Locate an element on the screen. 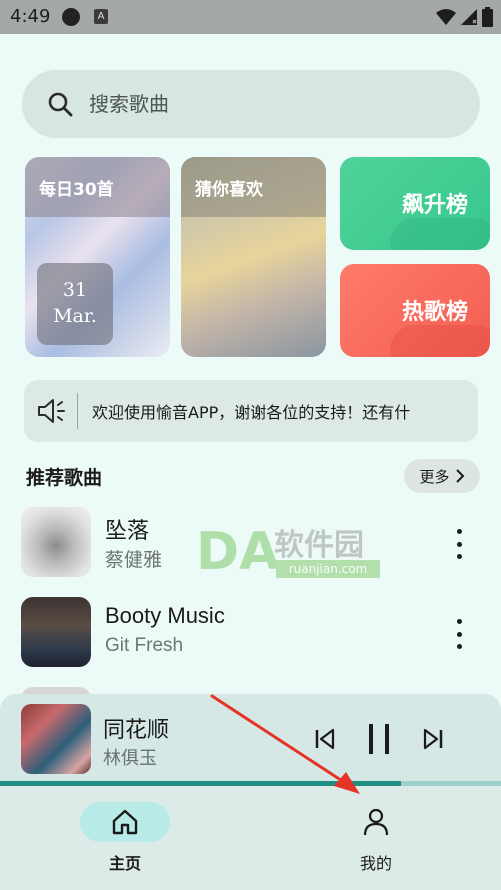 The height and width of the screenshot is (890, 501). recommend-title: 推荐歌曲 is located at coordinates (64, 478).